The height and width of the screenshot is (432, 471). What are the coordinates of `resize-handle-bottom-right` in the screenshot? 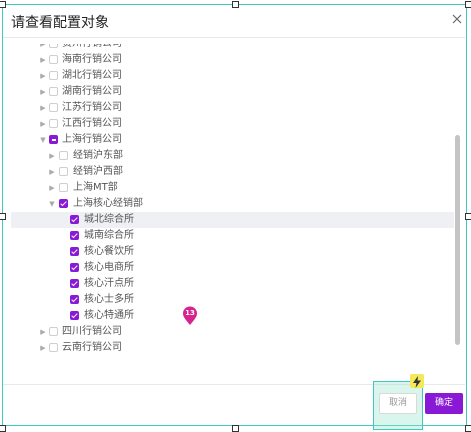 It's located at (468, 428).